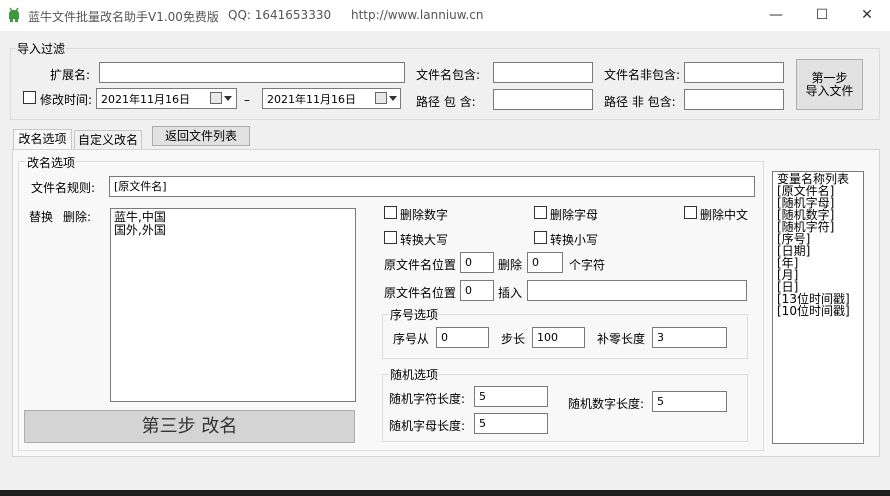 This screenshot has height=496, width=890. What do you see at coordinates (621, 339) in the screenshot?
I see `pad-zero-label: 补零长度` at bounding box center [621, 339].